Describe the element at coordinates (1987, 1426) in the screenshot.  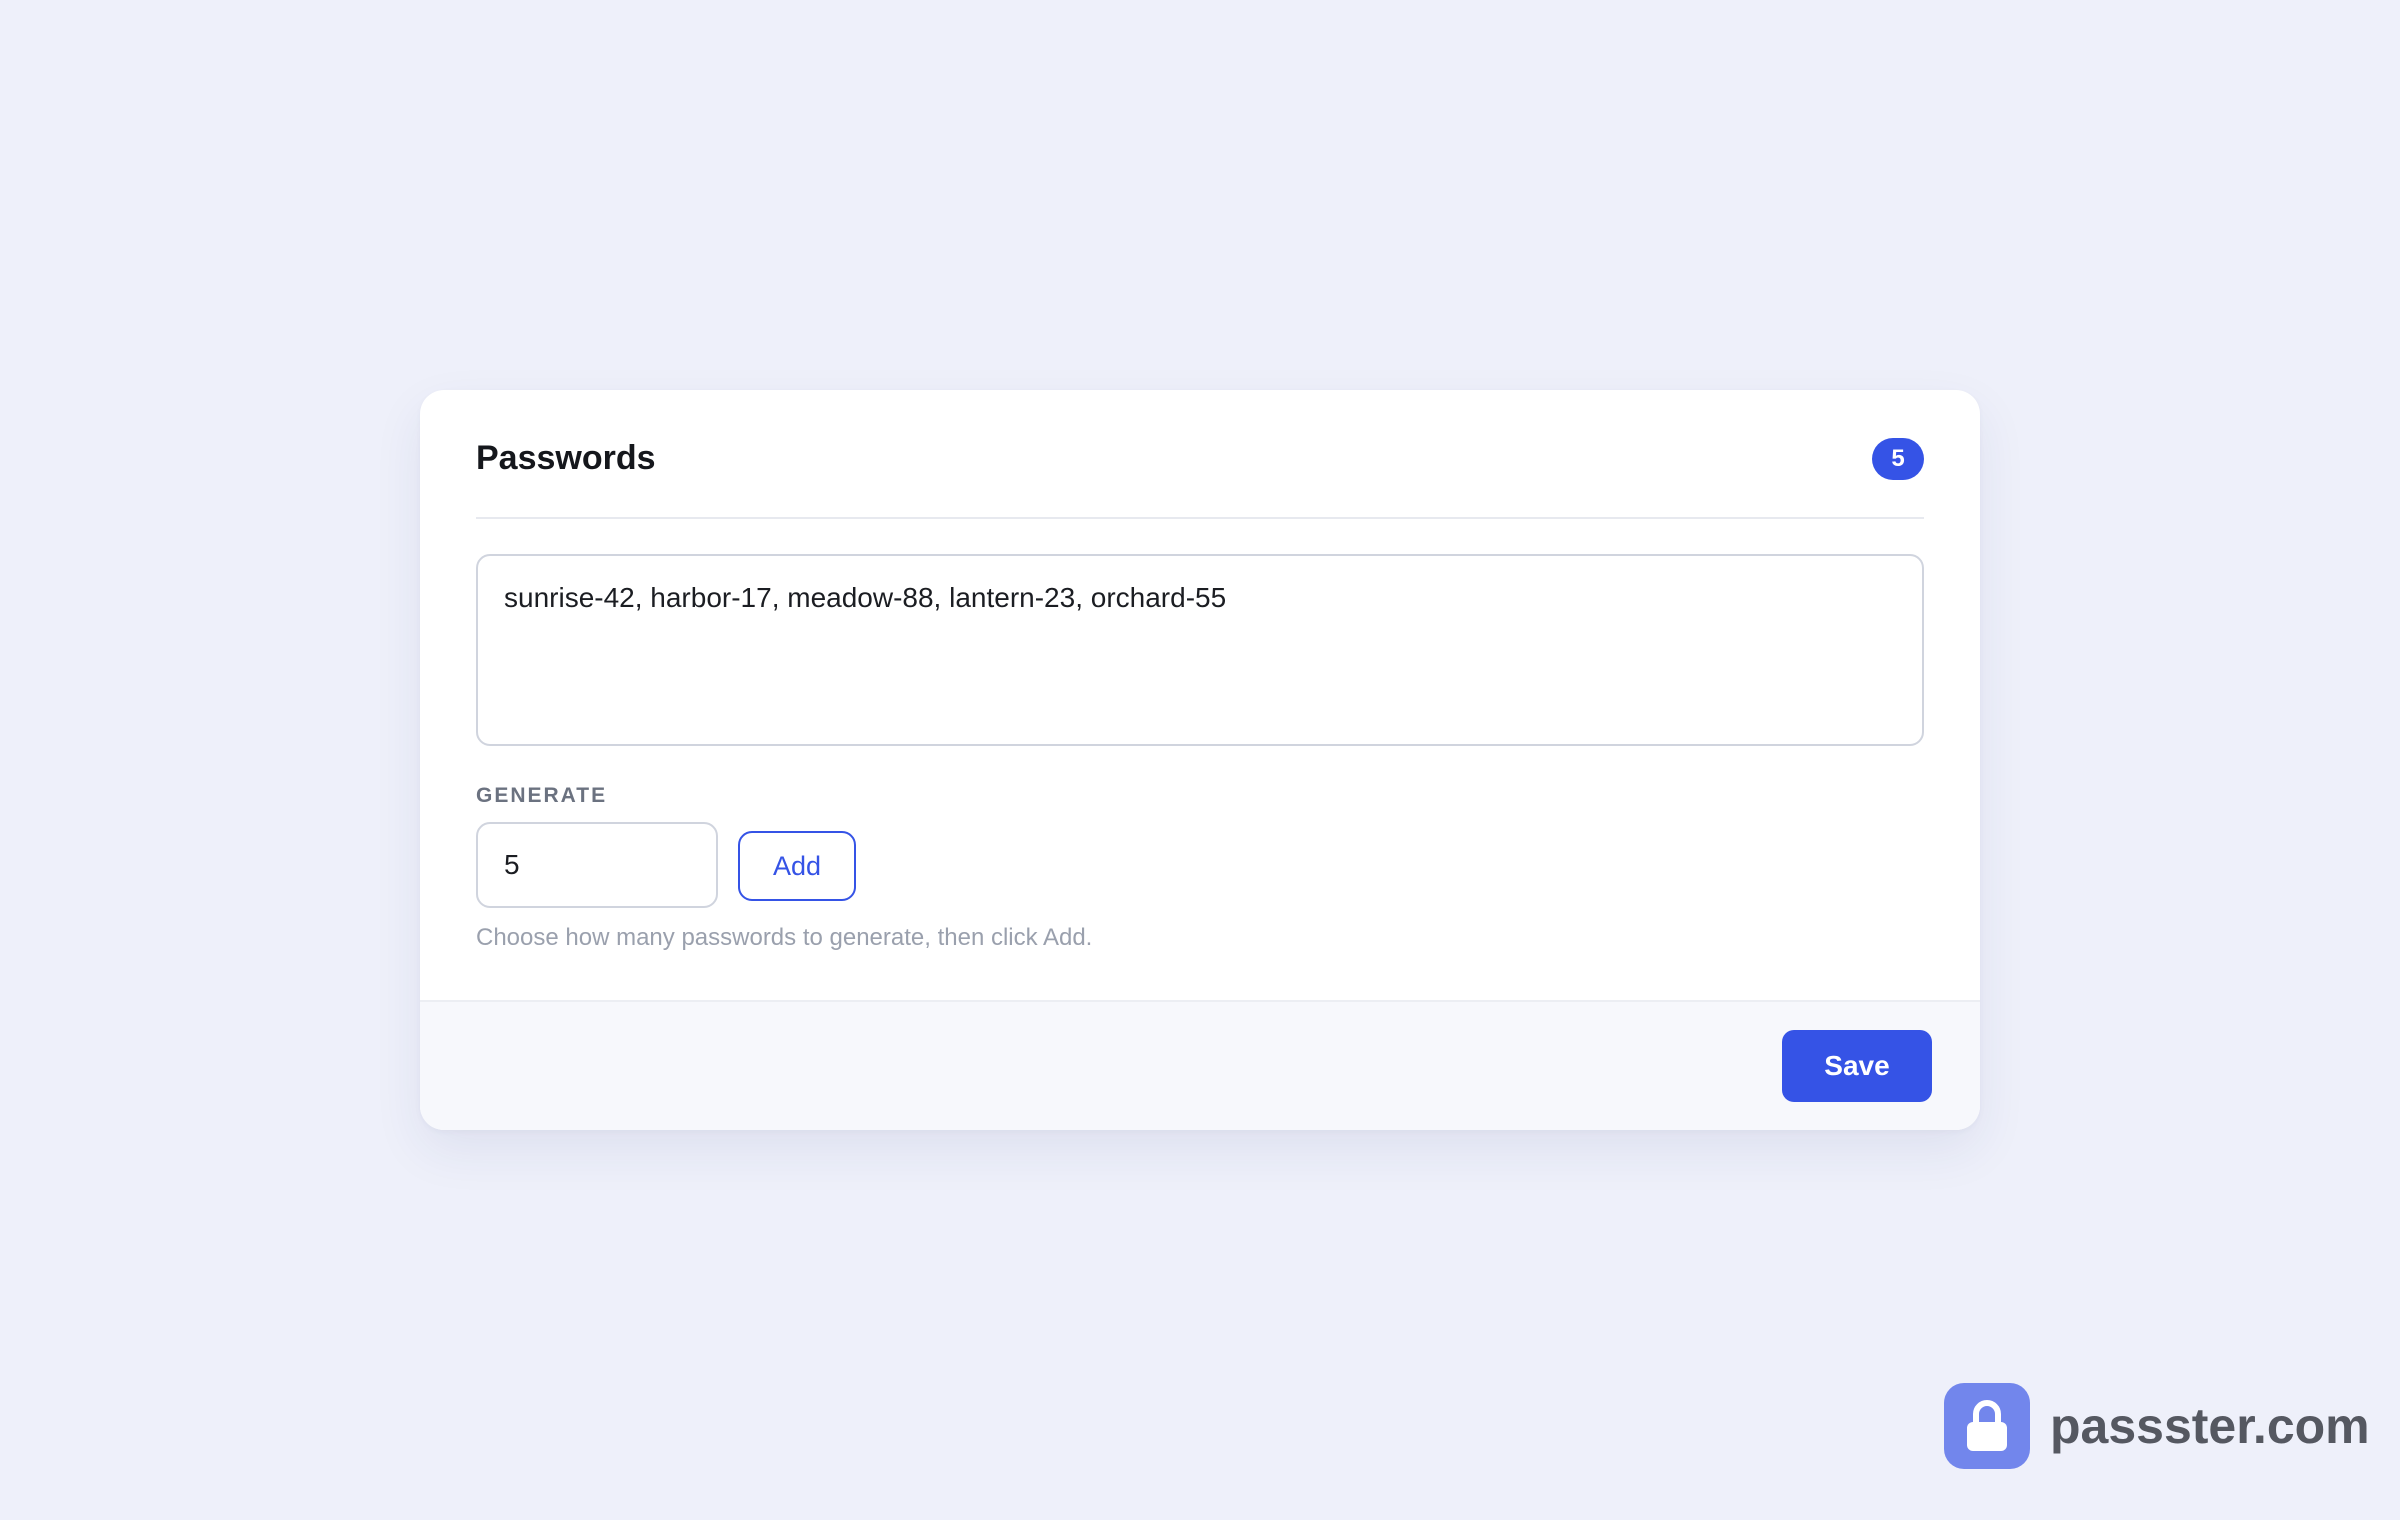
I see `lock-icon` at that location.